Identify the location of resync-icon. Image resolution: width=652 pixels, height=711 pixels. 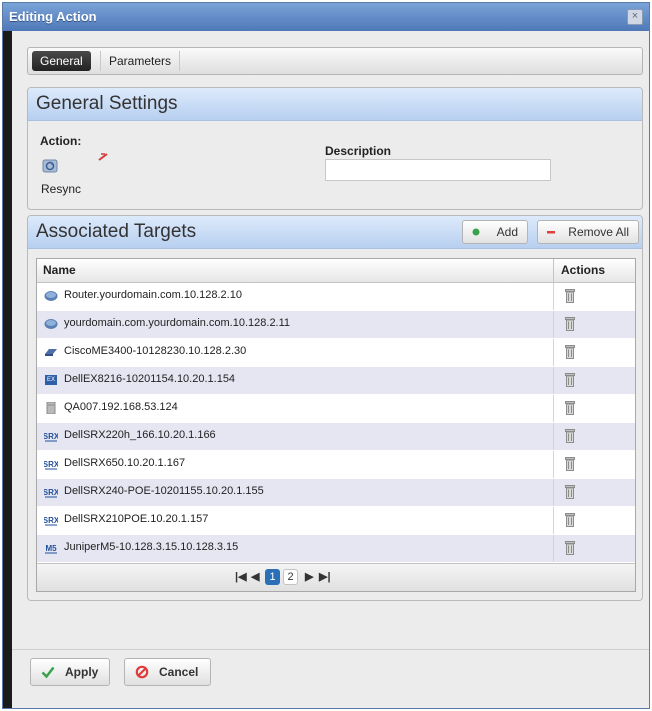
(50, 166).